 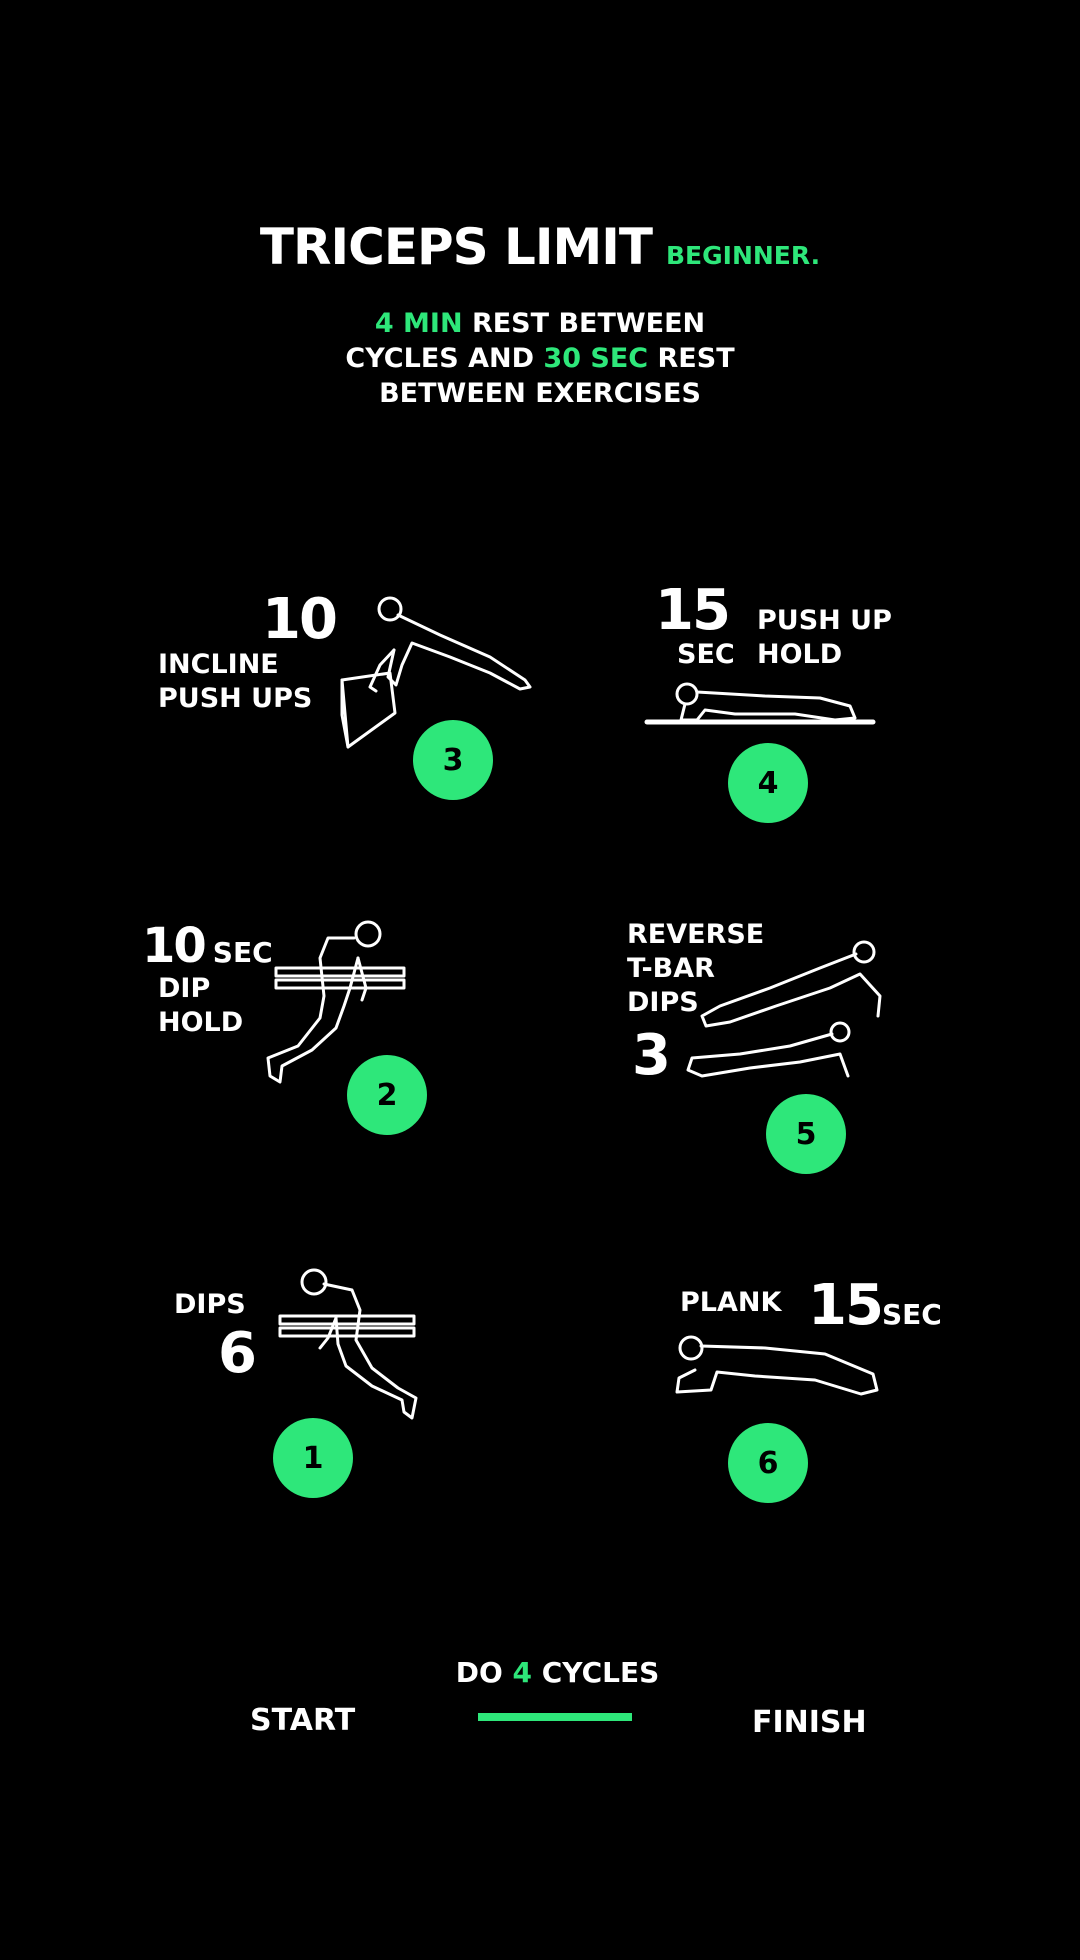 What do you see at coordinates (800, 654) in the screenshot?
I see `exercise-4-name-line: HOLD` at bounding box center [800, 654].